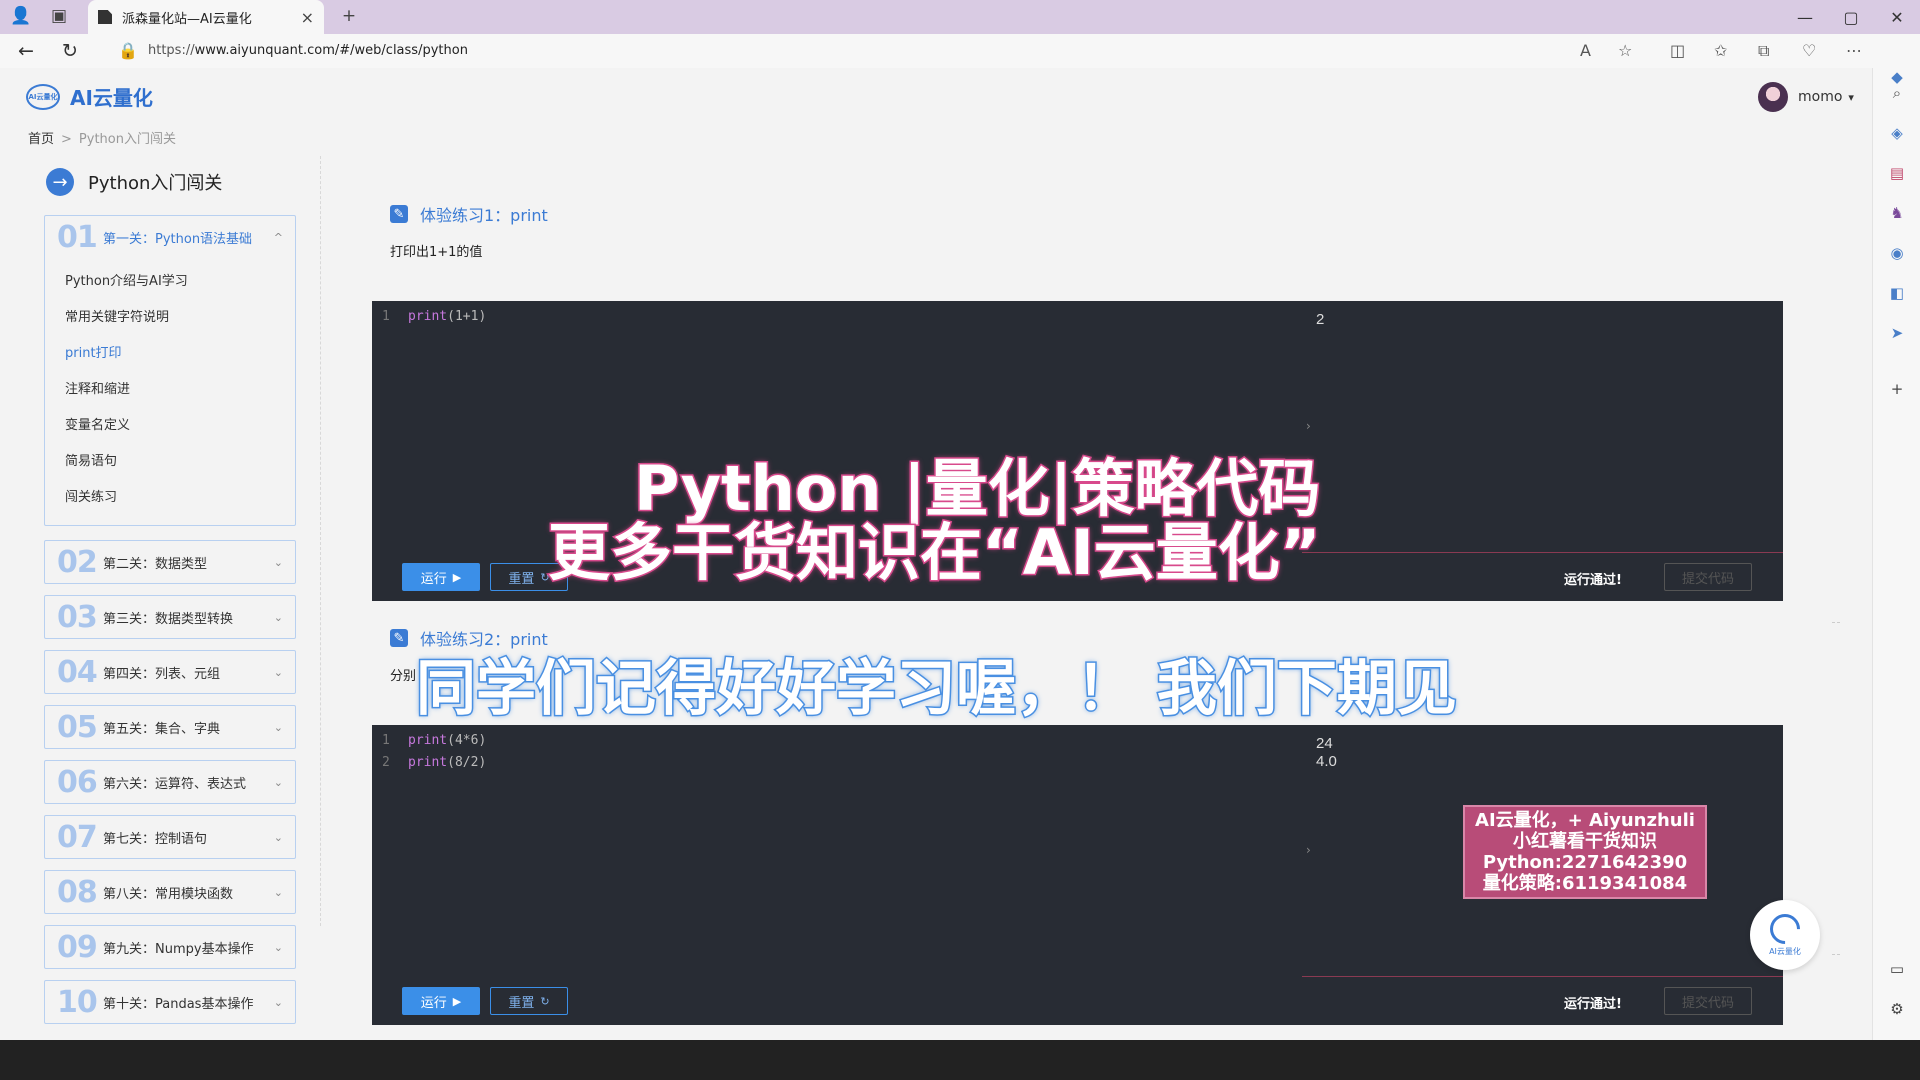 Image resolution: width=1920 pixels, height=1080 pixels. What do you see at coordinates (178, 239) in the screenshot?
I see `chapter-name: 第一关：Python语法基础` at bounding box center [178, 239].